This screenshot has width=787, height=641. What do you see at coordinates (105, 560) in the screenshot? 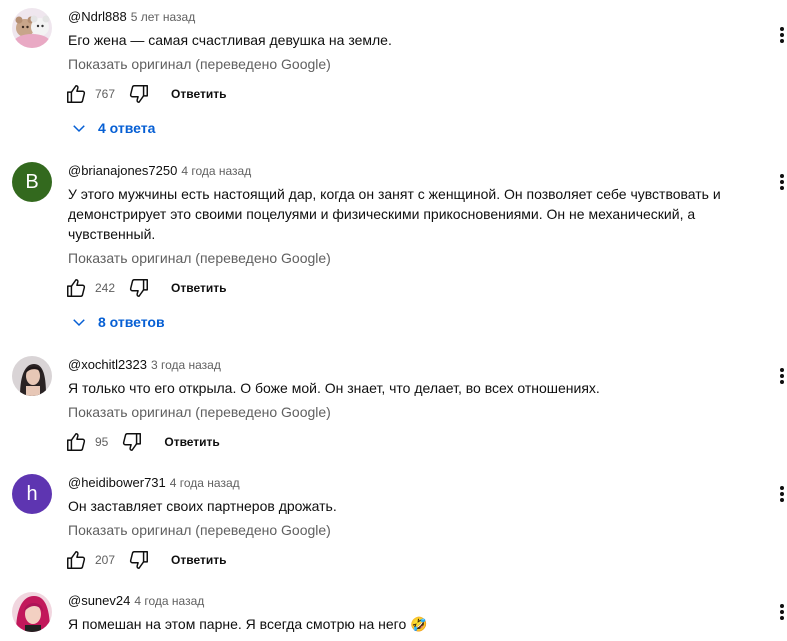
I see `like-count: 207` at bounding box center [105, 560].